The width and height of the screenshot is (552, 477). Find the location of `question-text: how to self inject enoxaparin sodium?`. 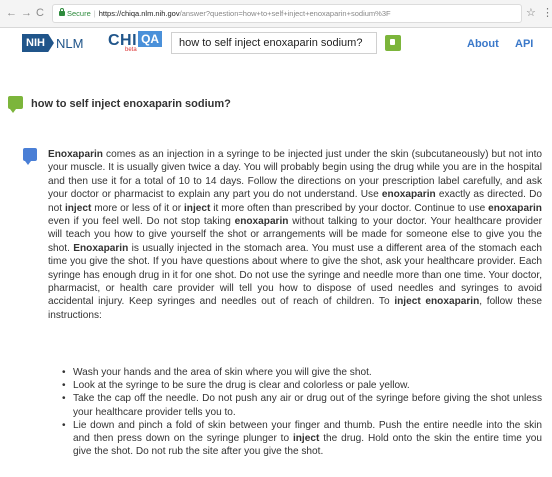

question-text: how to self inject enoxaparin sodium? is located at coordinates (131, 104).